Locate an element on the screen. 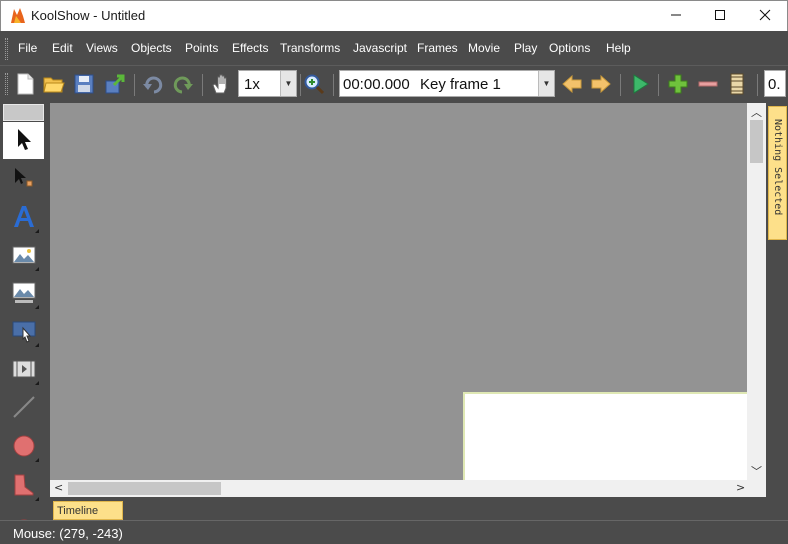 This screenshot has width=788, height=544. minimize-button is located at coordinates (676, 16).